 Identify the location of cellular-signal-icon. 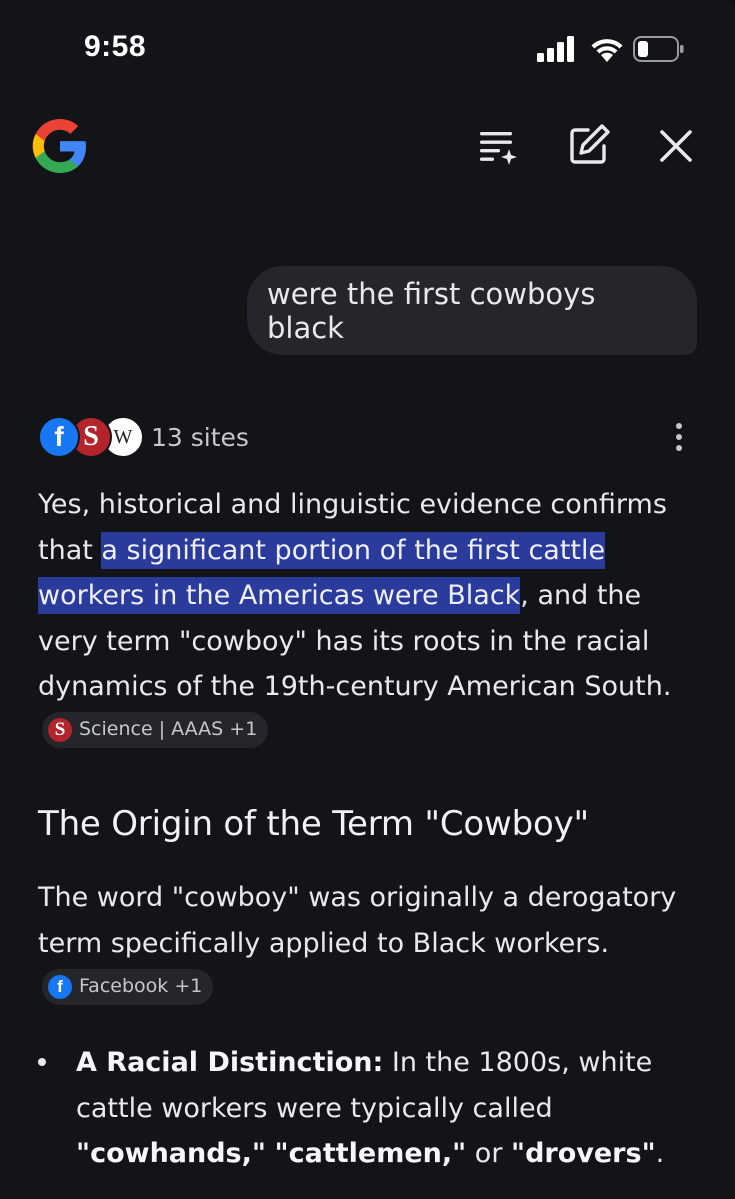
(555, 49).